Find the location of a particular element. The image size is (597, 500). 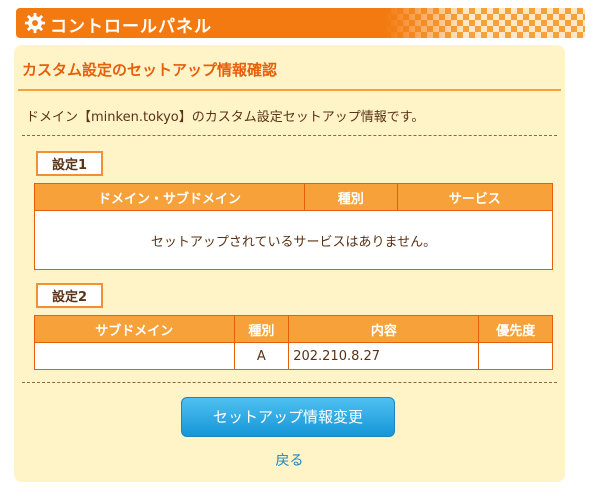

setting2-table: サブドメイン 種別 内容 優先度 A 202.210.8.27 is located at coordinates (293, 342).